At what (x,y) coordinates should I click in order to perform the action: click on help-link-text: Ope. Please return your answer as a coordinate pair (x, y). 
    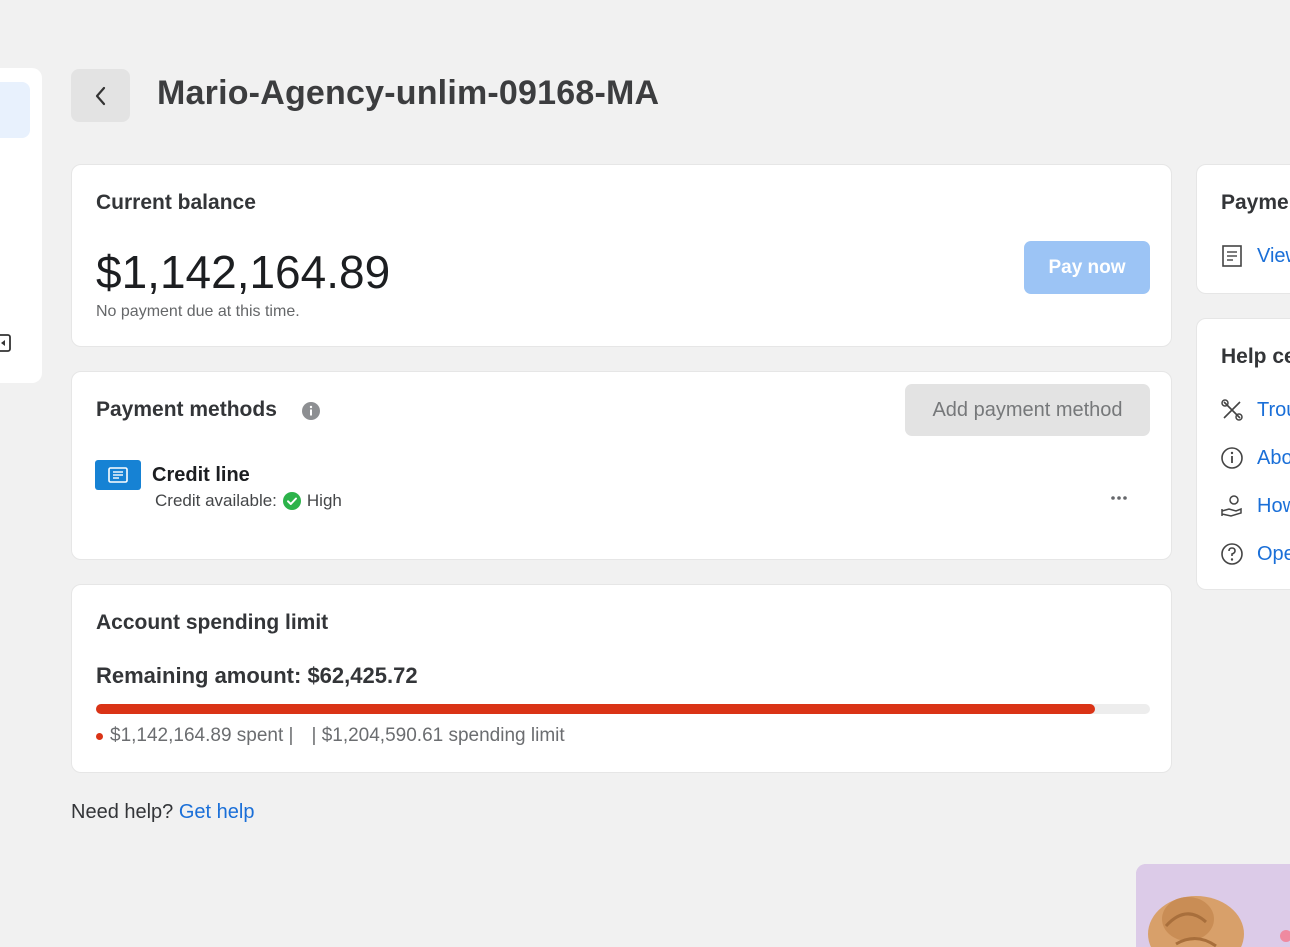
    Looking at the image, I should click on (1273, 553).